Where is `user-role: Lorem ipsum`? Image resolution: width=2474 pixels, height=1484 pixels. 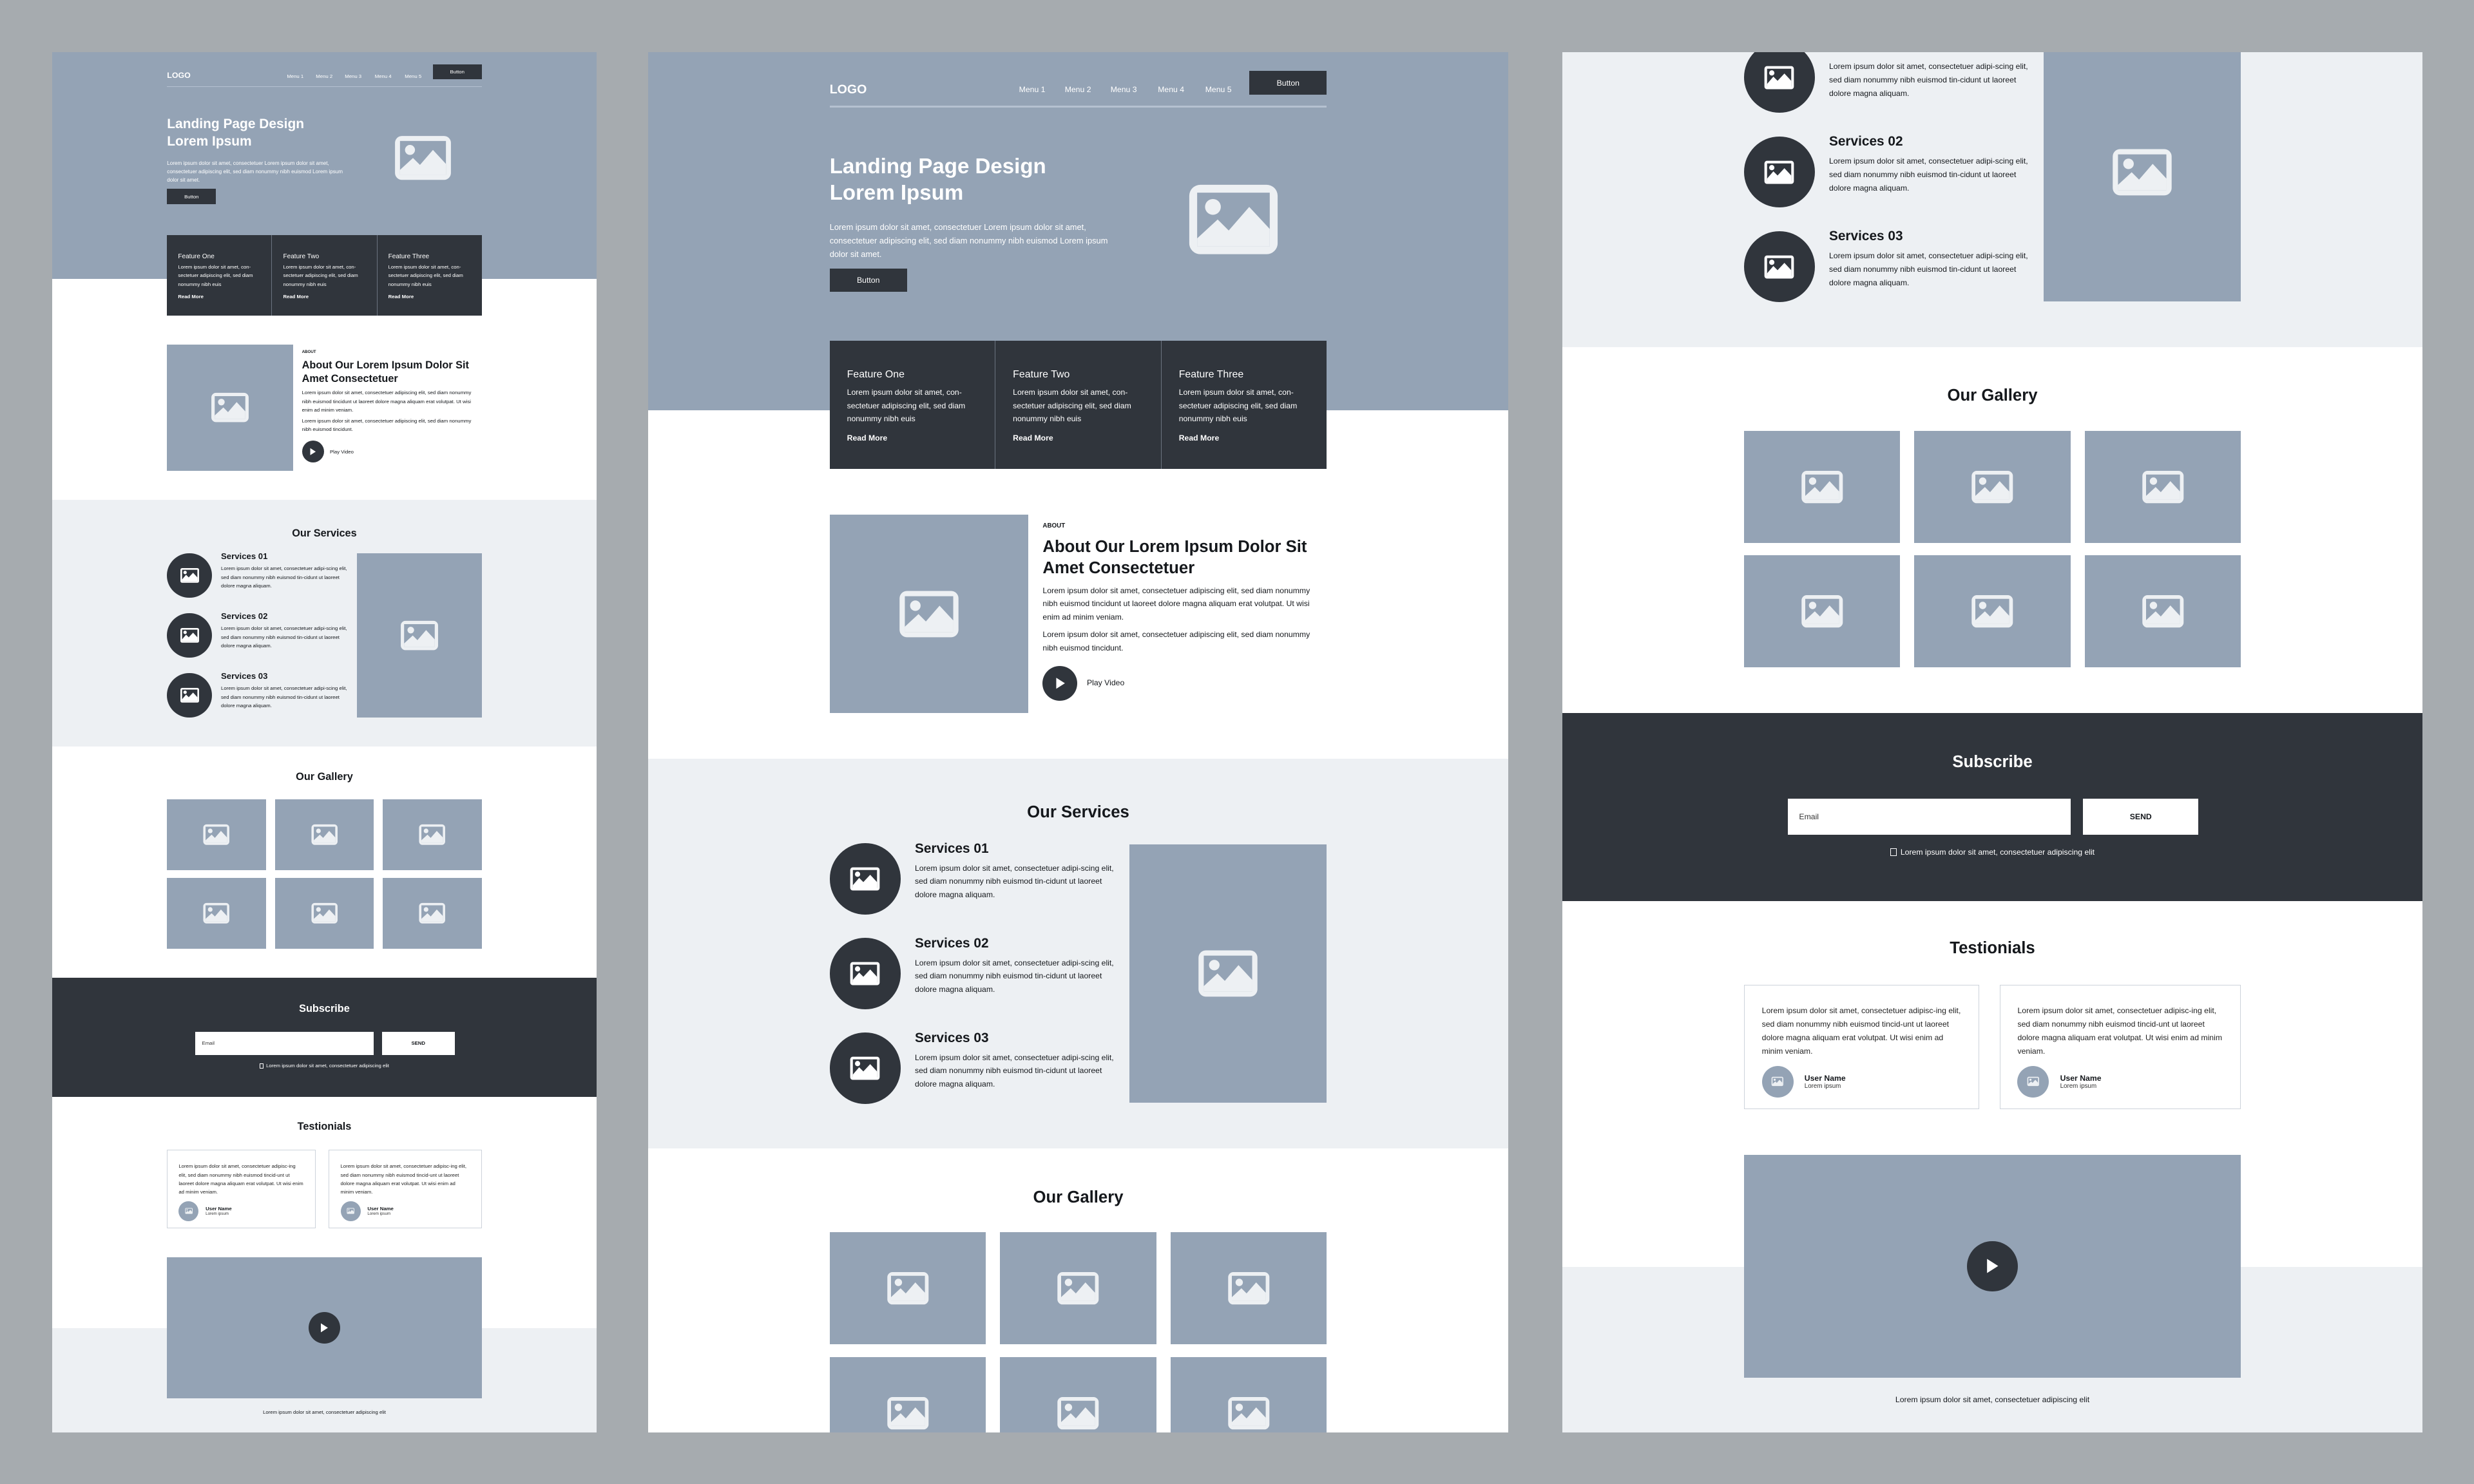 user-role: Lorem ipsum is located at coordinates (2078, 1086).